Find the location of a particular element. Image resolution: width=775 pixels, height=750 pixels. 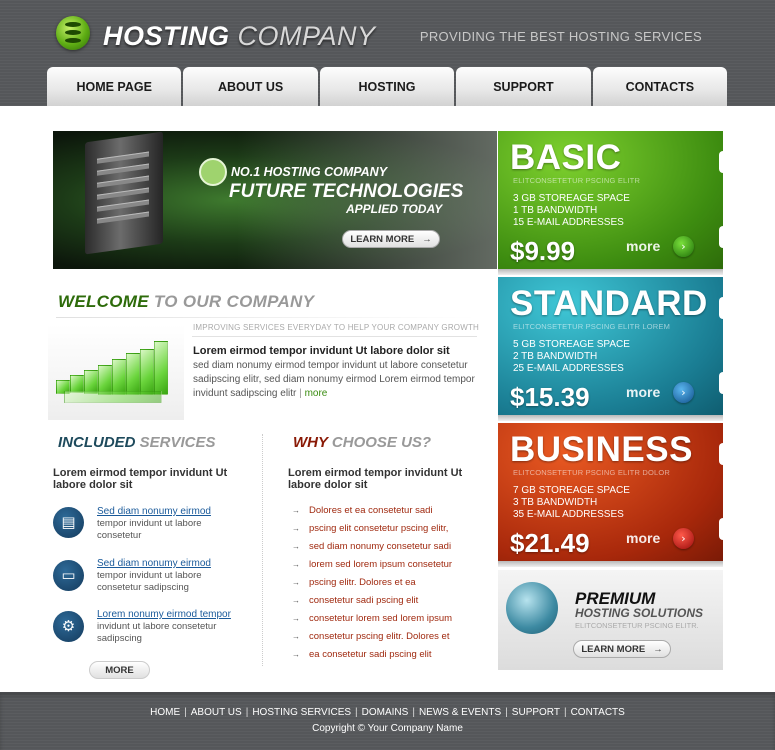

nav-hosting: HOSTING is located at coordinates (387, 86).